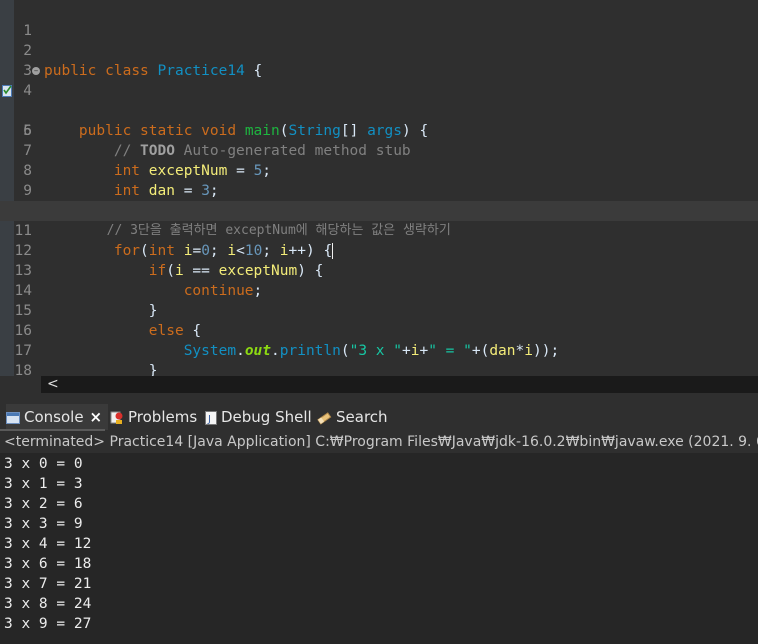 The image size is (758, 644). I want to click on tab-label: Debug Shell, so click(266, 417).